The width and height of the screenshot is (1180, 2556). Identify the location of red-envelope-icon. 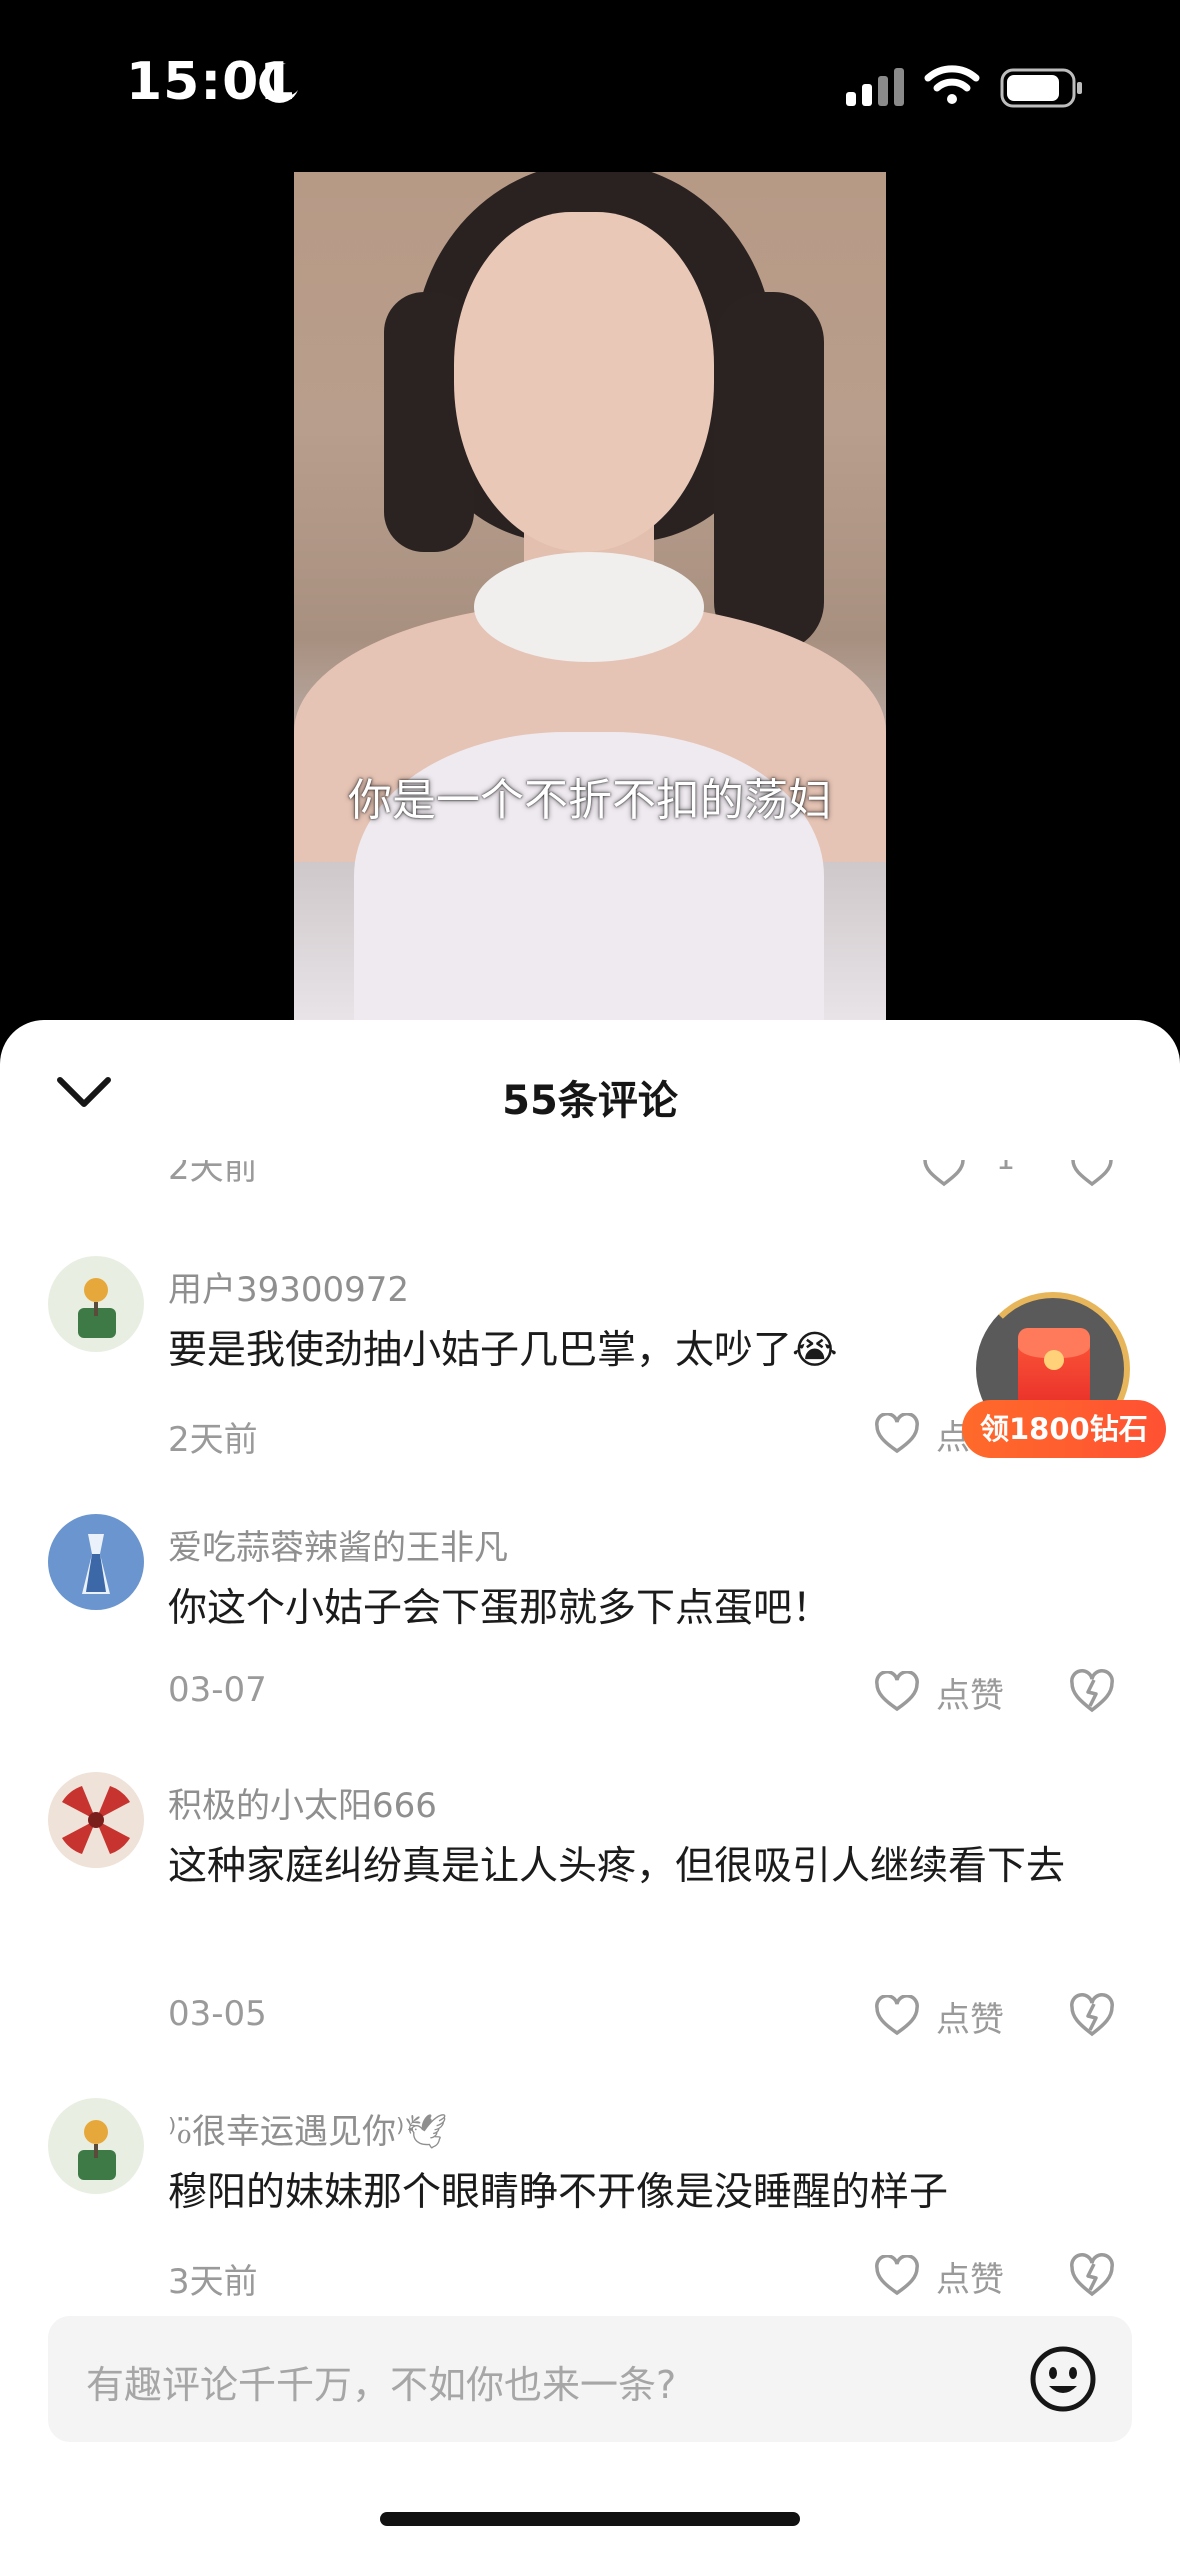
(1054, 1368).